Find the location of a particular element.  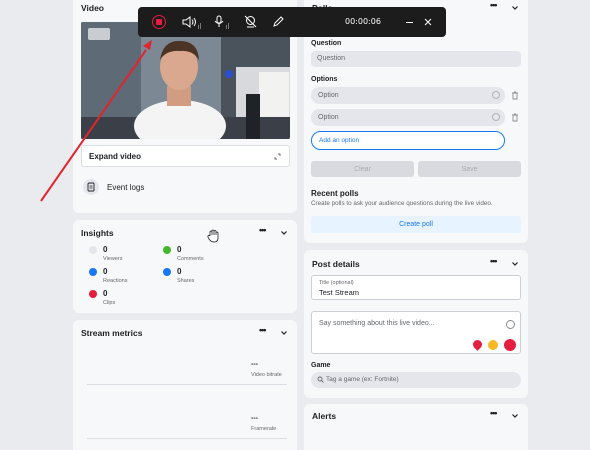

stop-record-button is located at coordinates (159, 22).